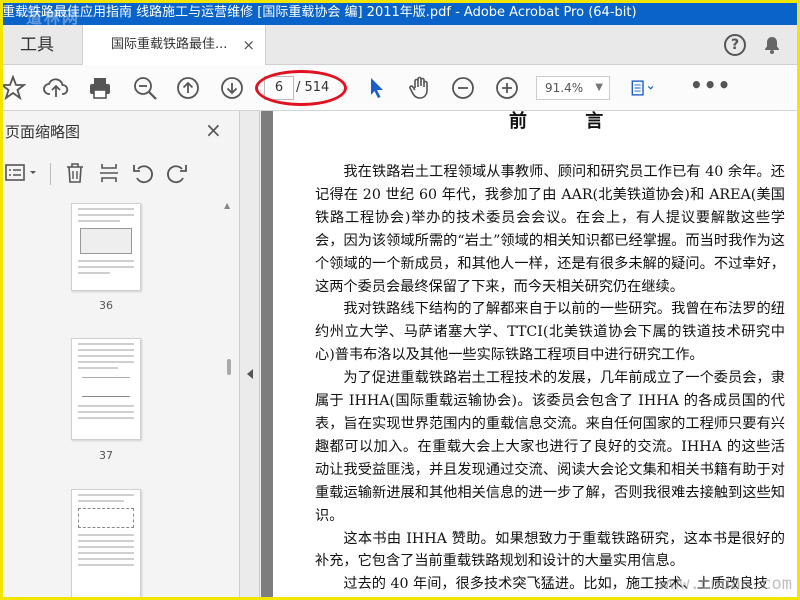 The image size is (800, 600). What do you see at coordinates (75, 173) in the screenshot?
I see `trash-icon` at bounding box center [75, 173].